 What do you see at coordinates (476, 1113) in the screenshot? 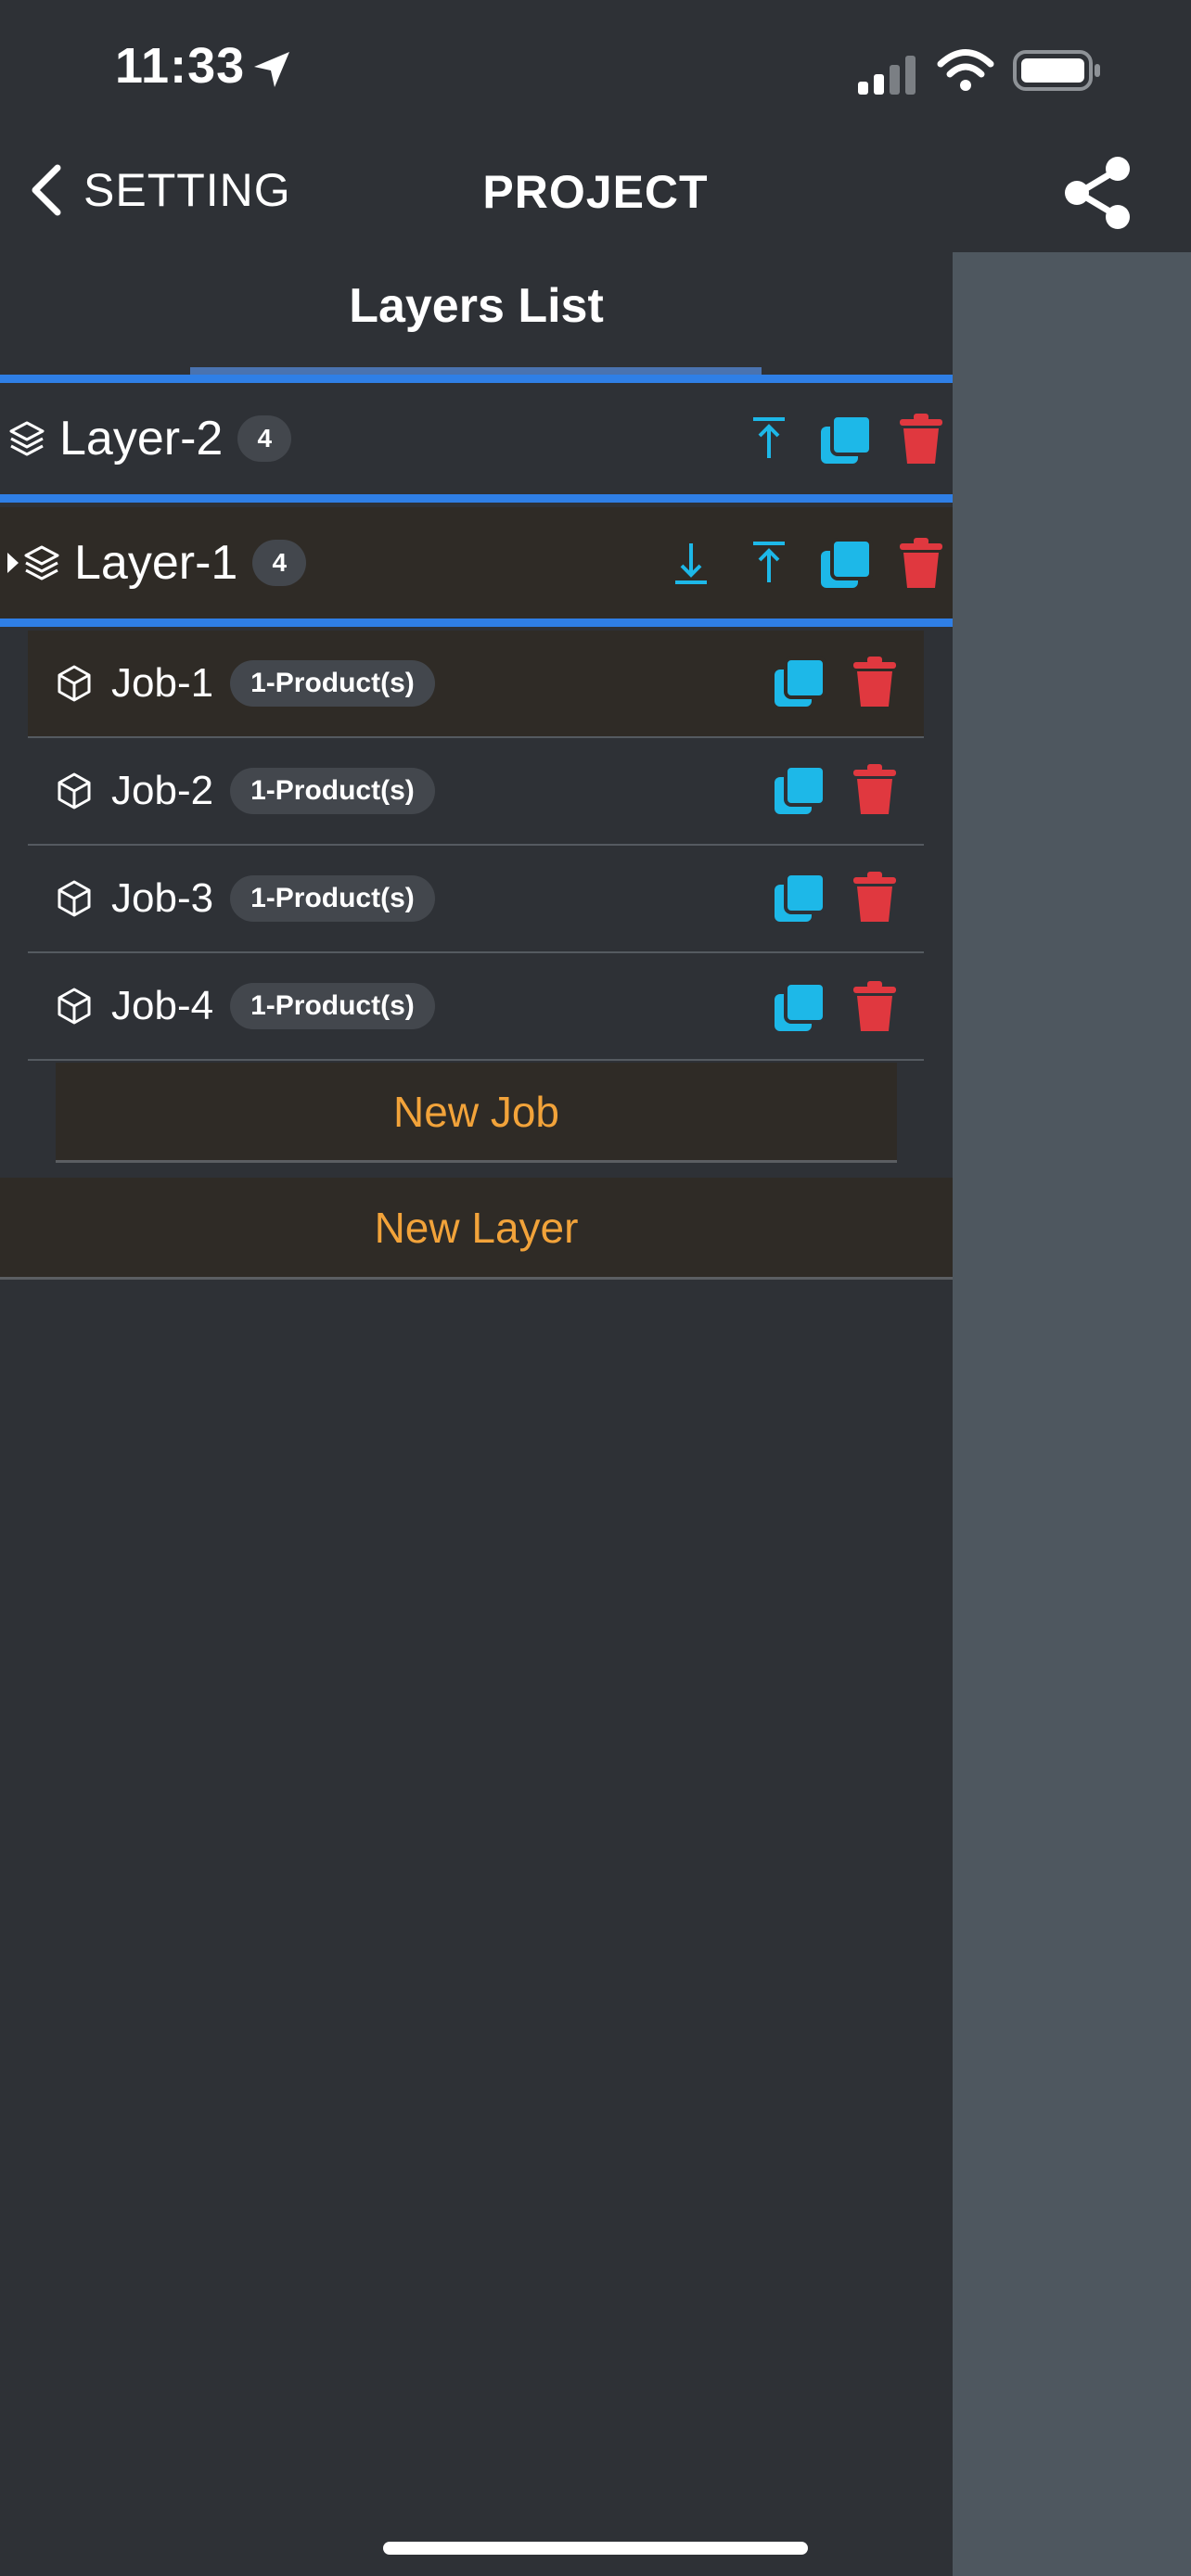
I see `new-job-button: New Job` at bounding box center [476, 1113].